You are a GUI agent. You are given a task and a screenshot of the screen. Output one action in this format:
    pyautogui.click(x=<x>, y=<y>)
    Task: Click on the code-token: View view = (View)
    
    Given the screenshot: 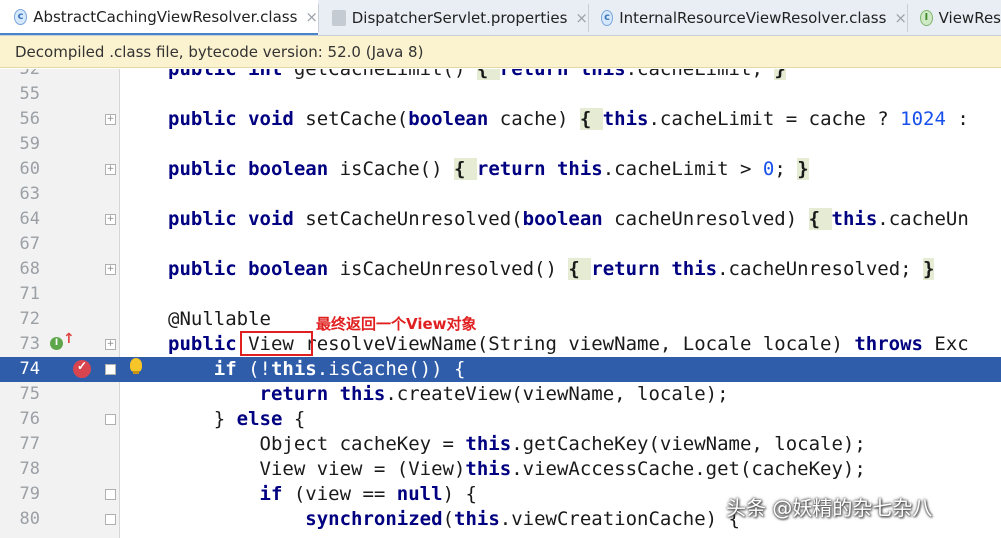 What is the action you would take?
    pyautogui.click(x=317, y=469)
    